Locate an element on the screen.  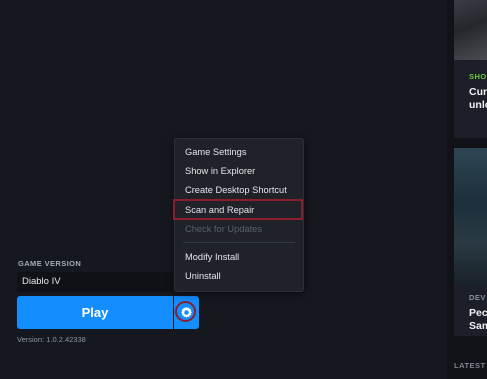
game-version-value: Diablo IV is located at coordinates (41, 281).